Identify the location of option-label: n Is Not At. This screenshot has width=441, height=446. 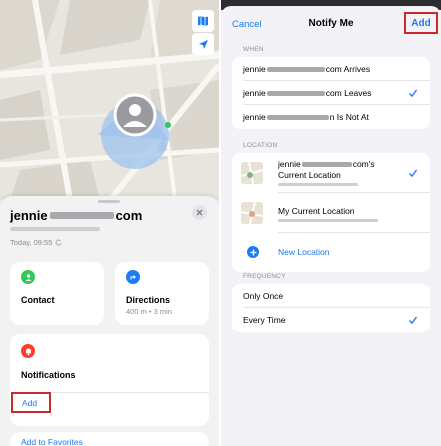
(349, 117).